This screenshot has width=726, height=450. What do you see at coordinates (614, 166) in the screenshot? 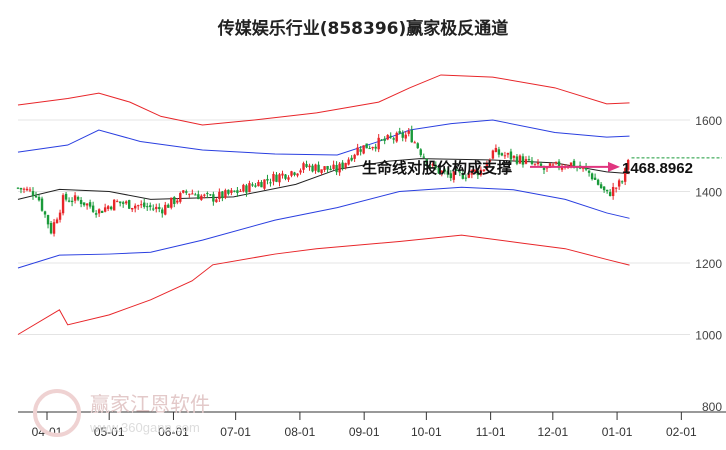
I see `arrow-head-icon` at bounding box center [614, 166].